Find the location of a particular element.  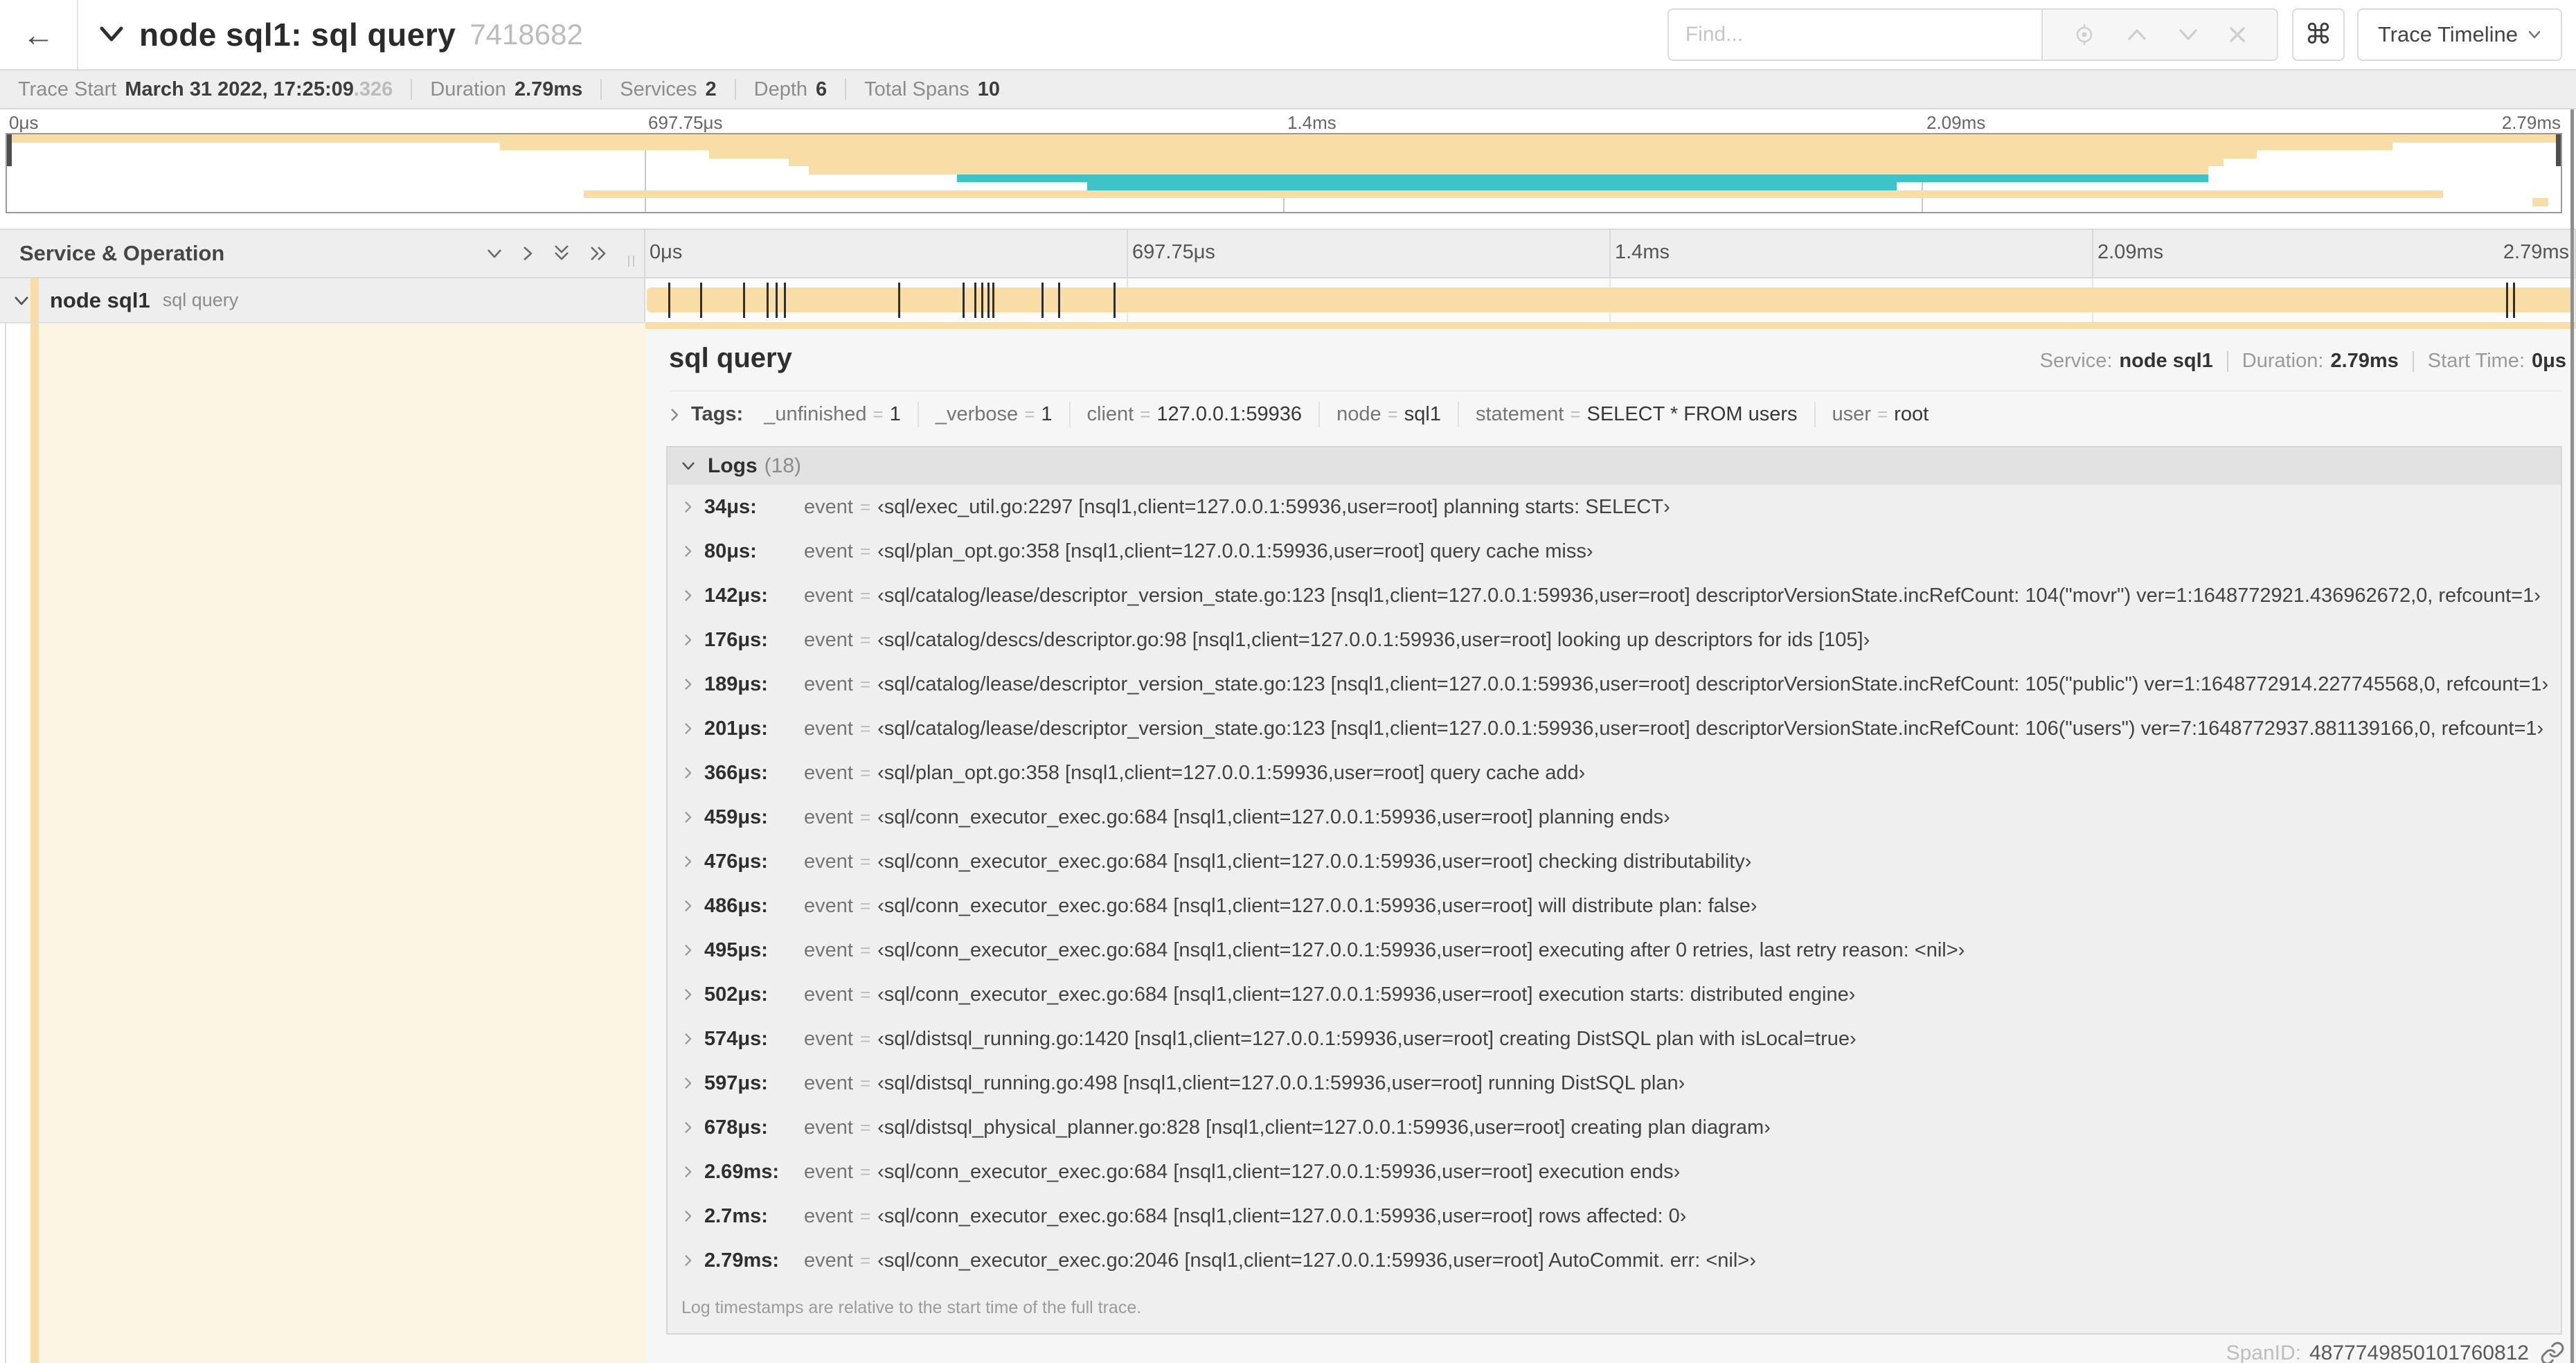

meta-item-label: Services is located at coordinates (658, 89).